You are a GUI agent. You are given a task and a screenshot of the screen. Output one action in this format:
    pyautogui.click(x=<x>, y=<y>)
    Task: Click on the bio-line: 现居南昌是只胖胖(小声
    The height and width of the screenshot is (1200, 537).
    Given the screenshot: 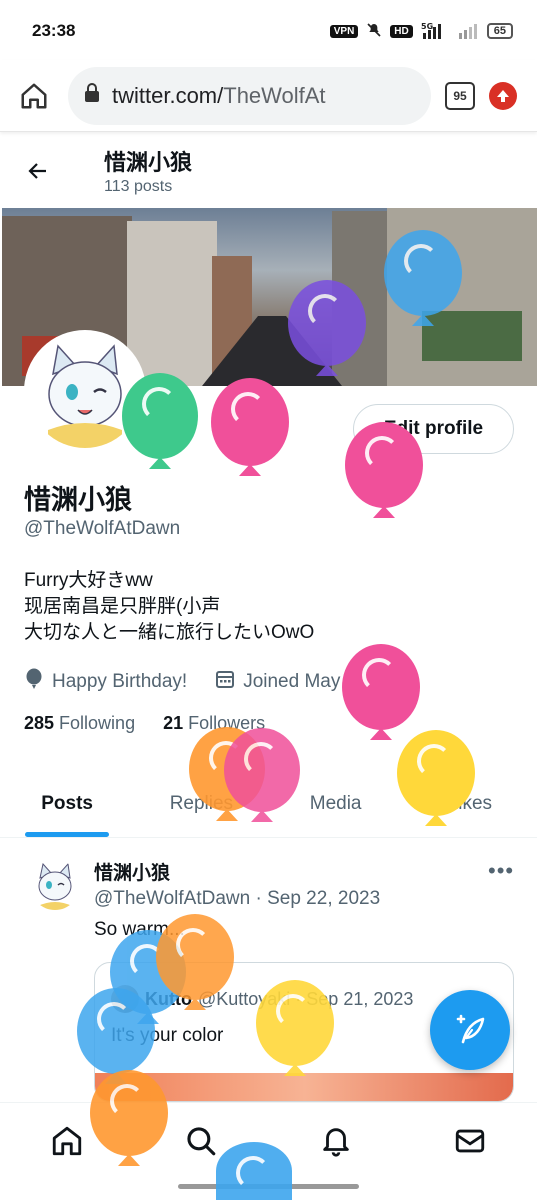 What is the action you would take?
    pyautogui.click(x=122, y=606)
    